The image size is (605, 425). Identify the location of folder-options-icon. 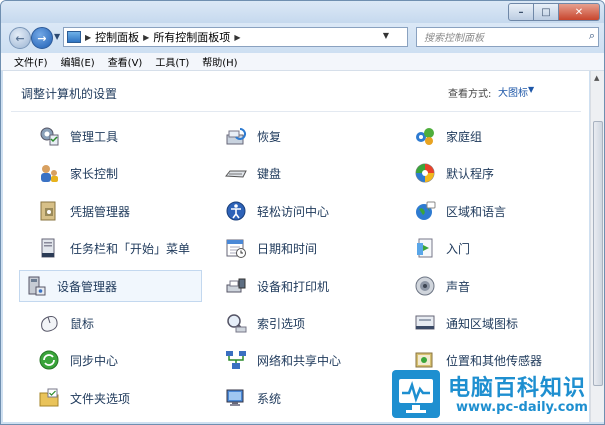
(49, 398).